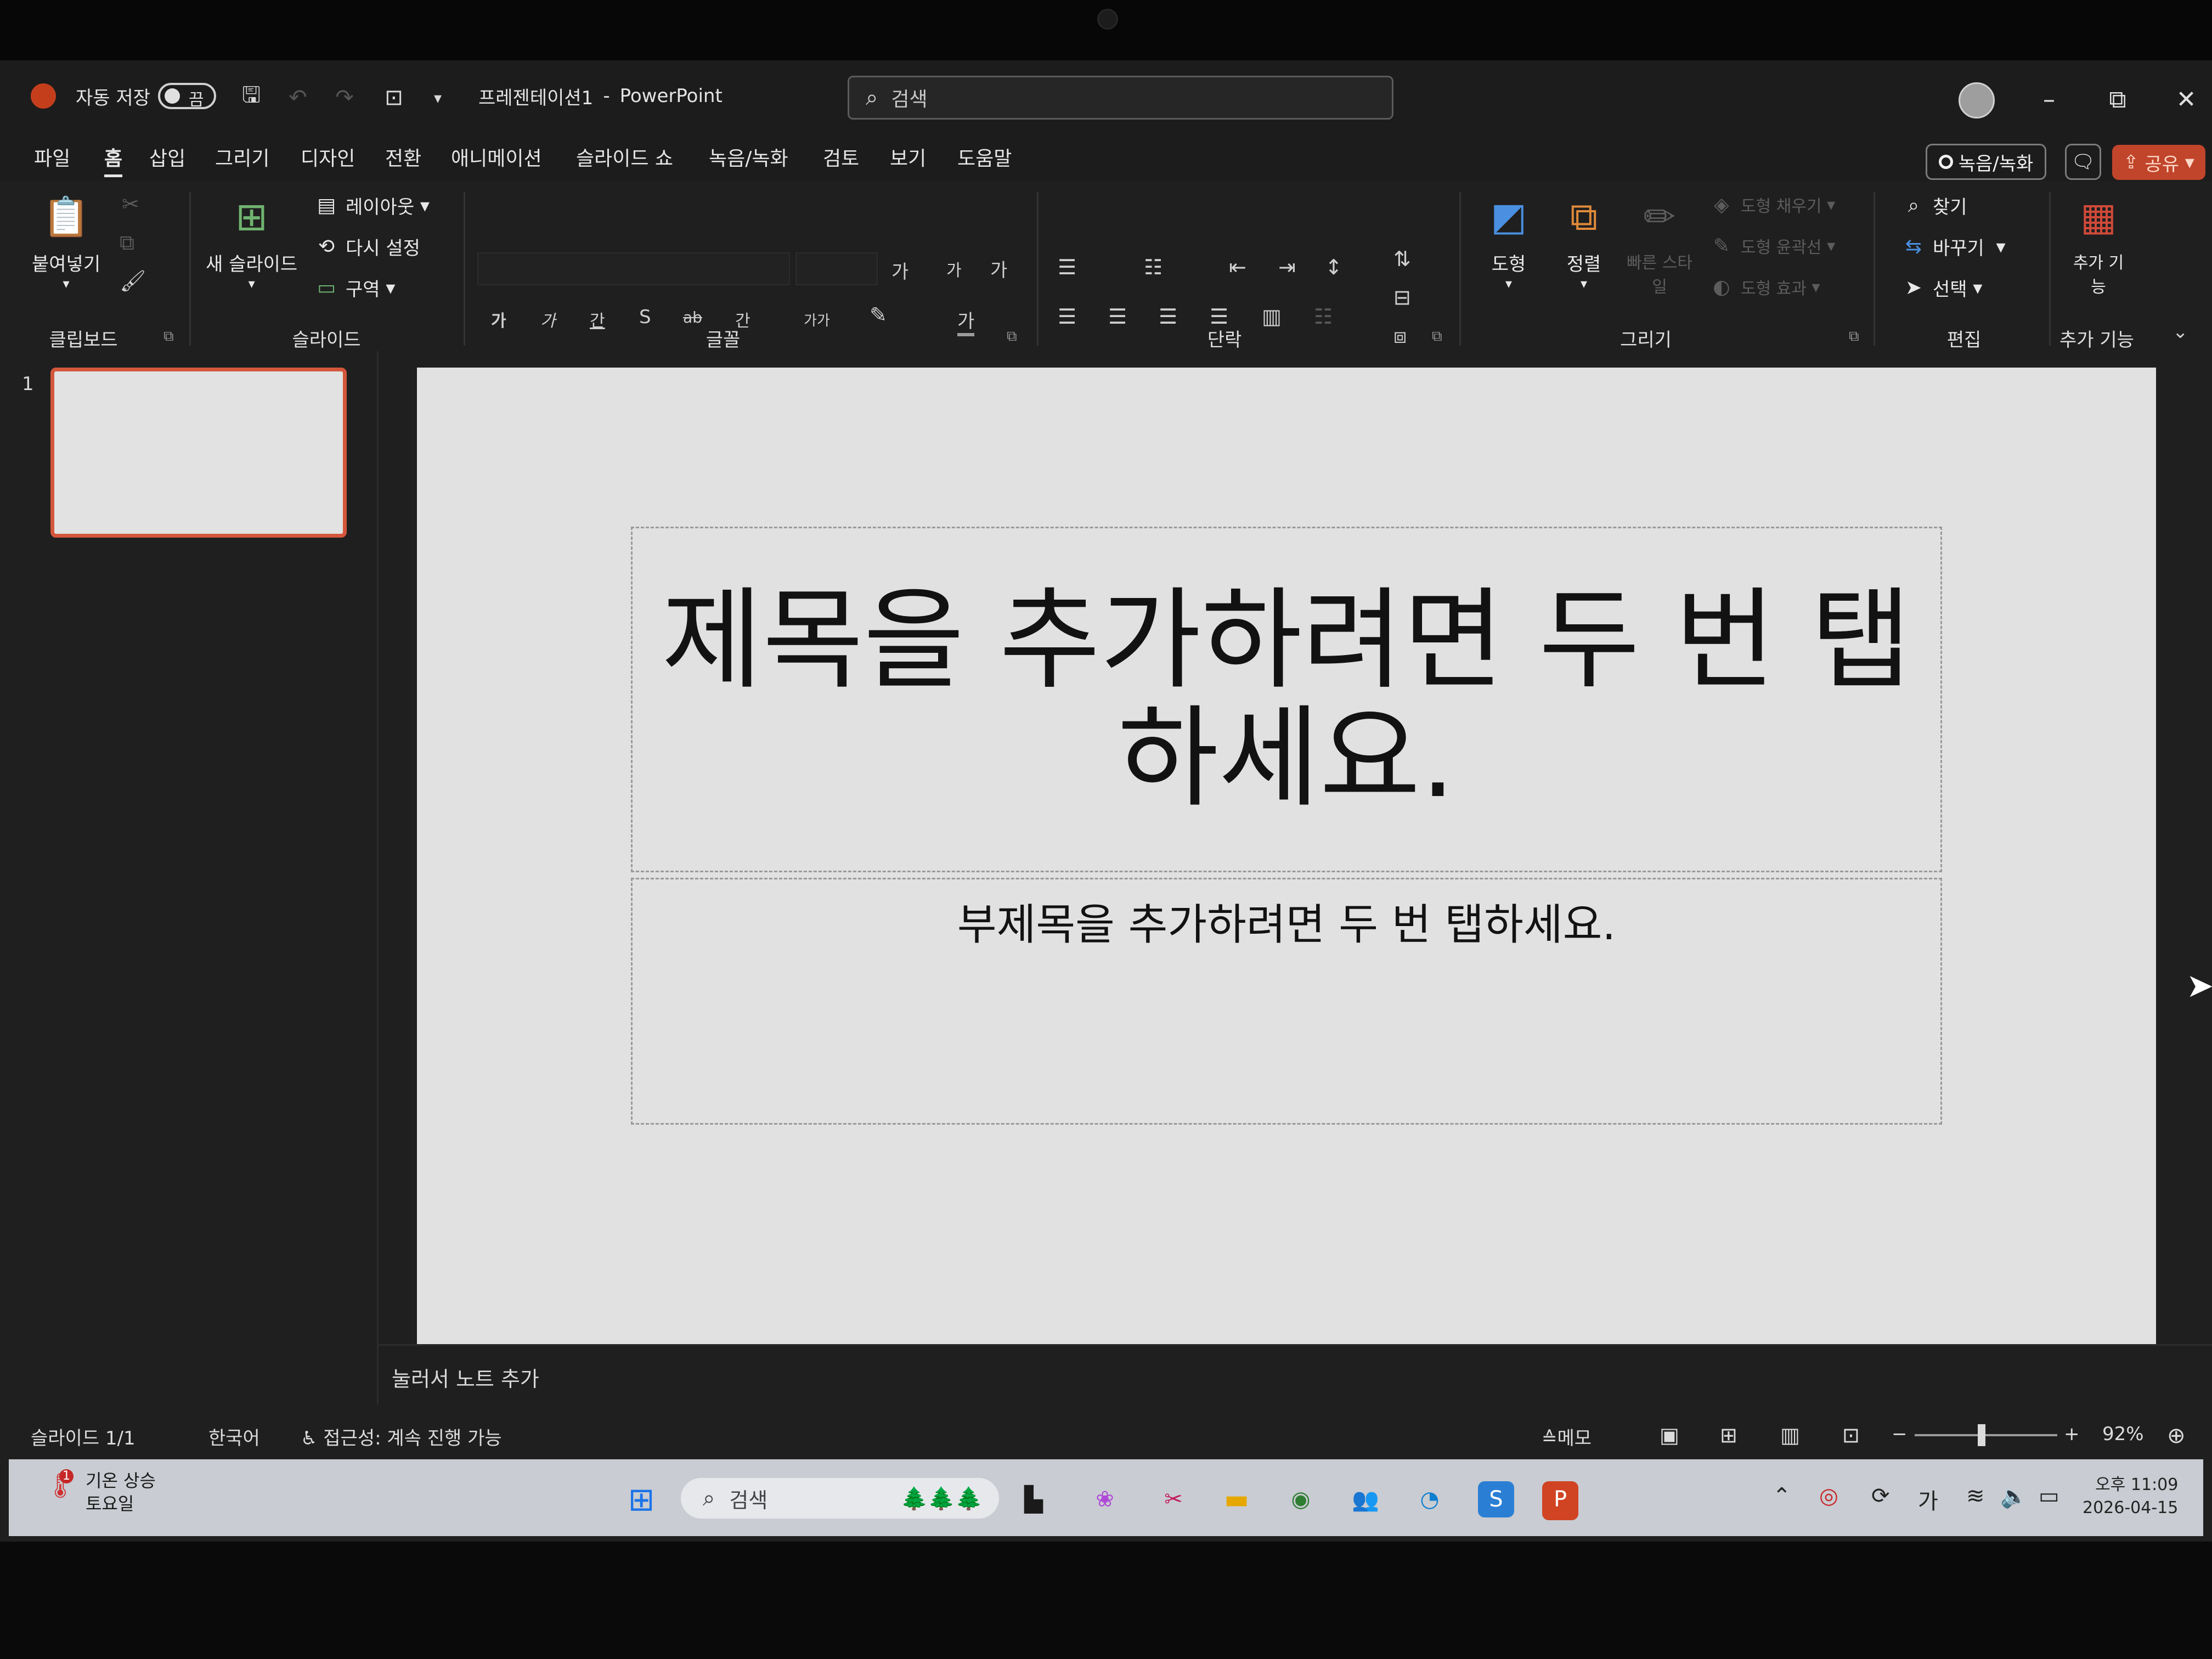 The height and width of the screenshot is (1659, 2212). I want to click on arrange-button: ⧉ 정렬 ▾, so click(1584, 242).